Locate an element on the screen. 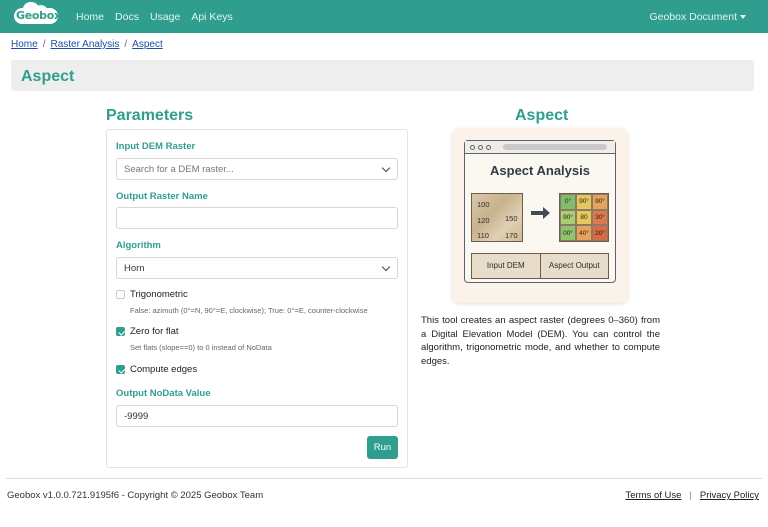  breadcrumb: Home / Raster Analysis / Aspect is located at coordinates (87, 44).